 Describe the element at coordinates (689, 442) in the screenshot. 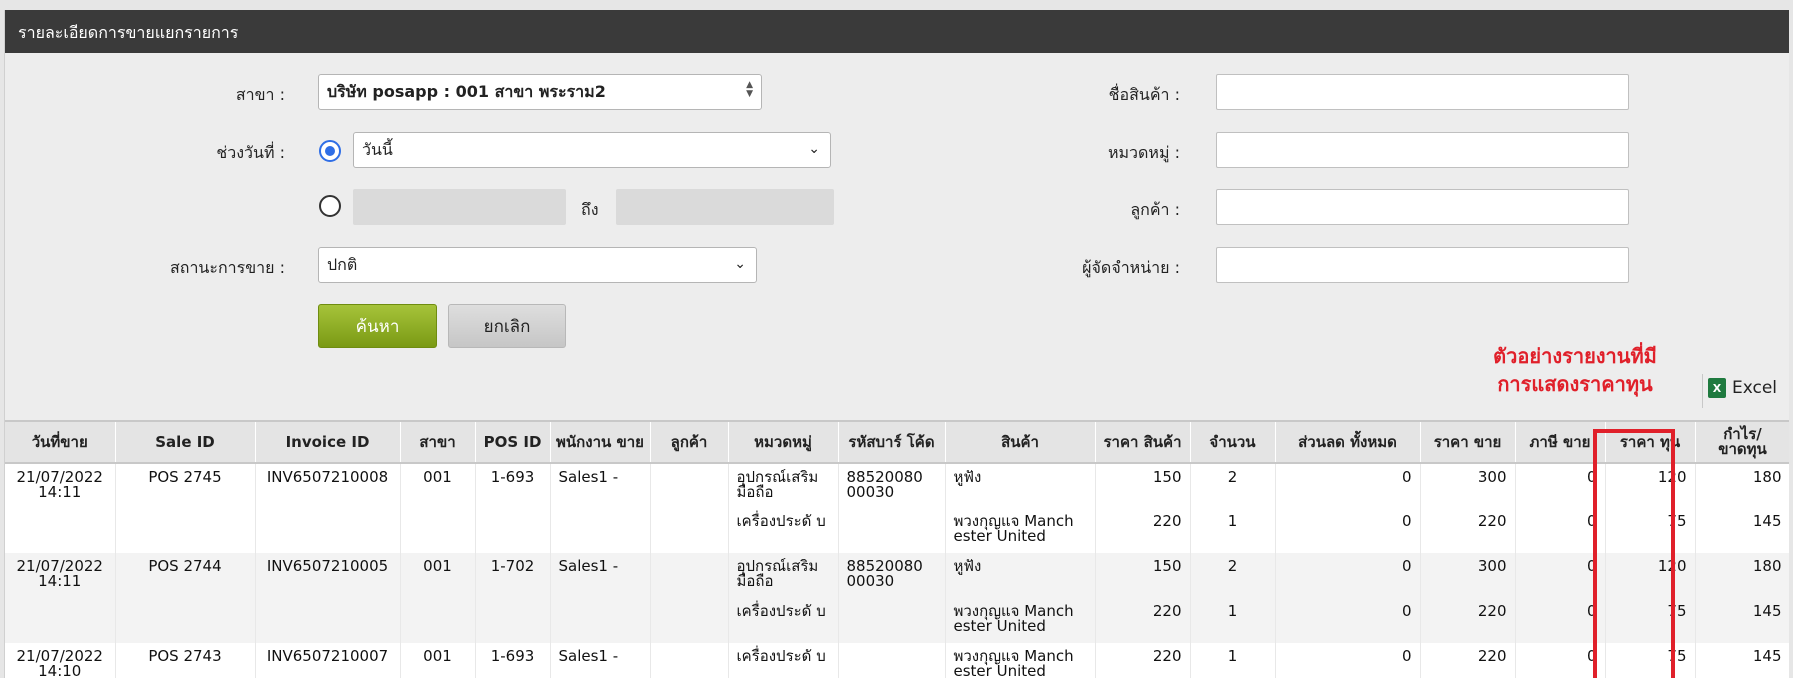

I see `col-header: ลูกค้า` at that location.